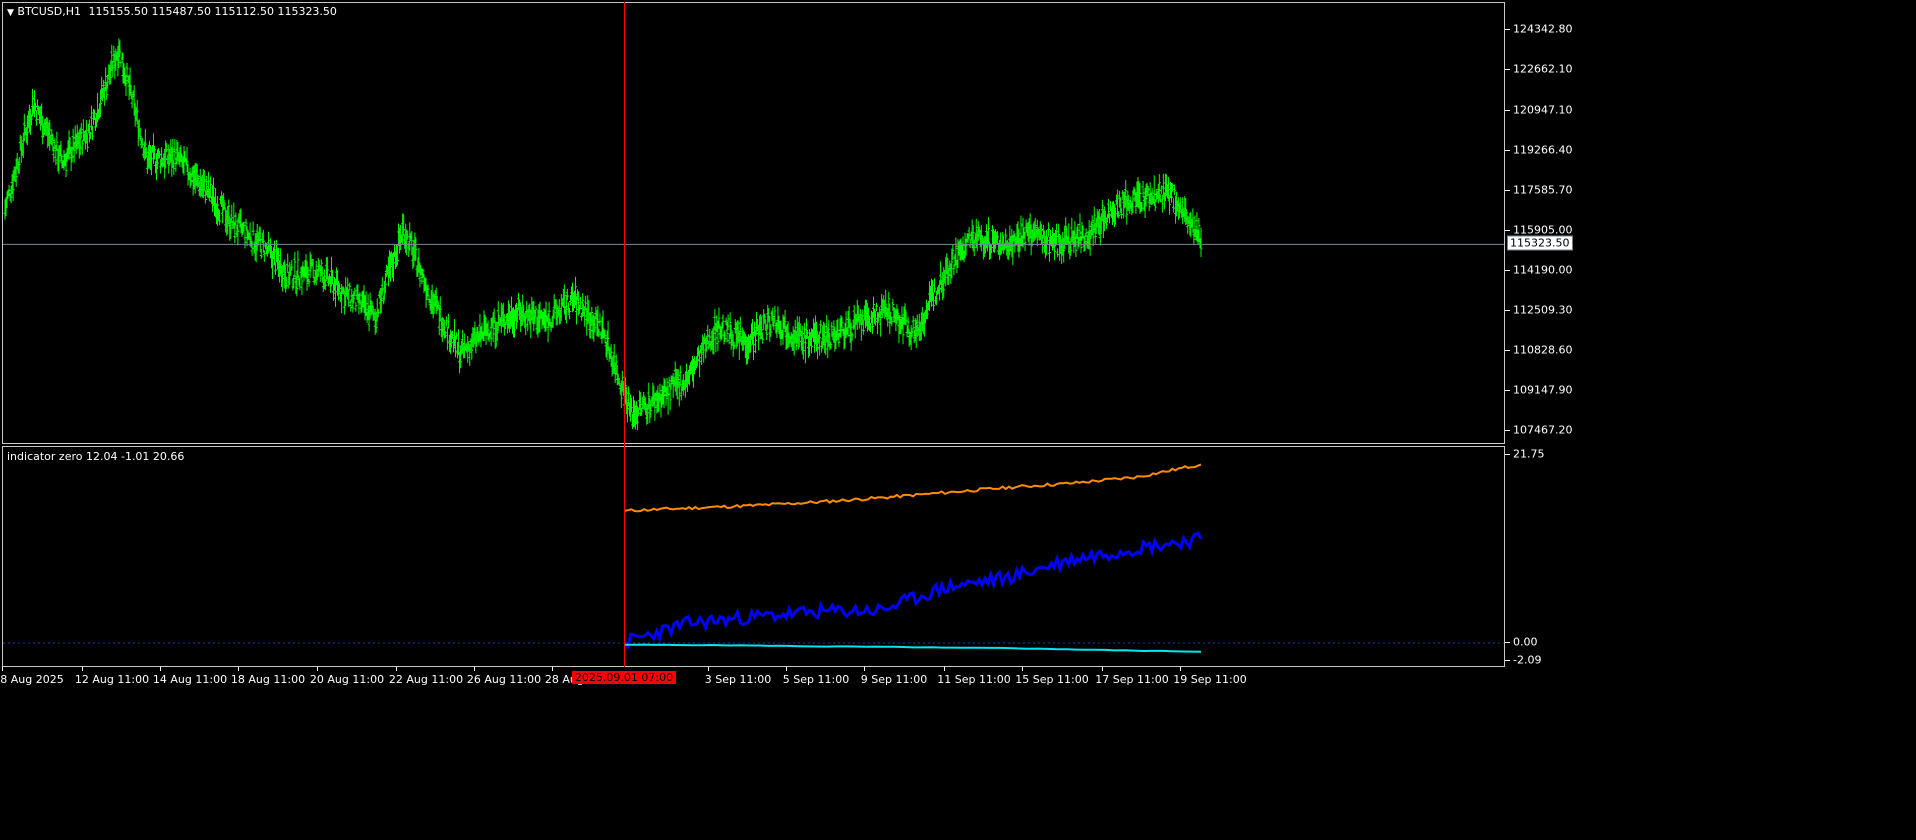 This screenshot has width=1916, height=840. Describe the element at coordinates (1543, 110) in the screenshot. I see `price-tick-label: 120947.10` at that location.